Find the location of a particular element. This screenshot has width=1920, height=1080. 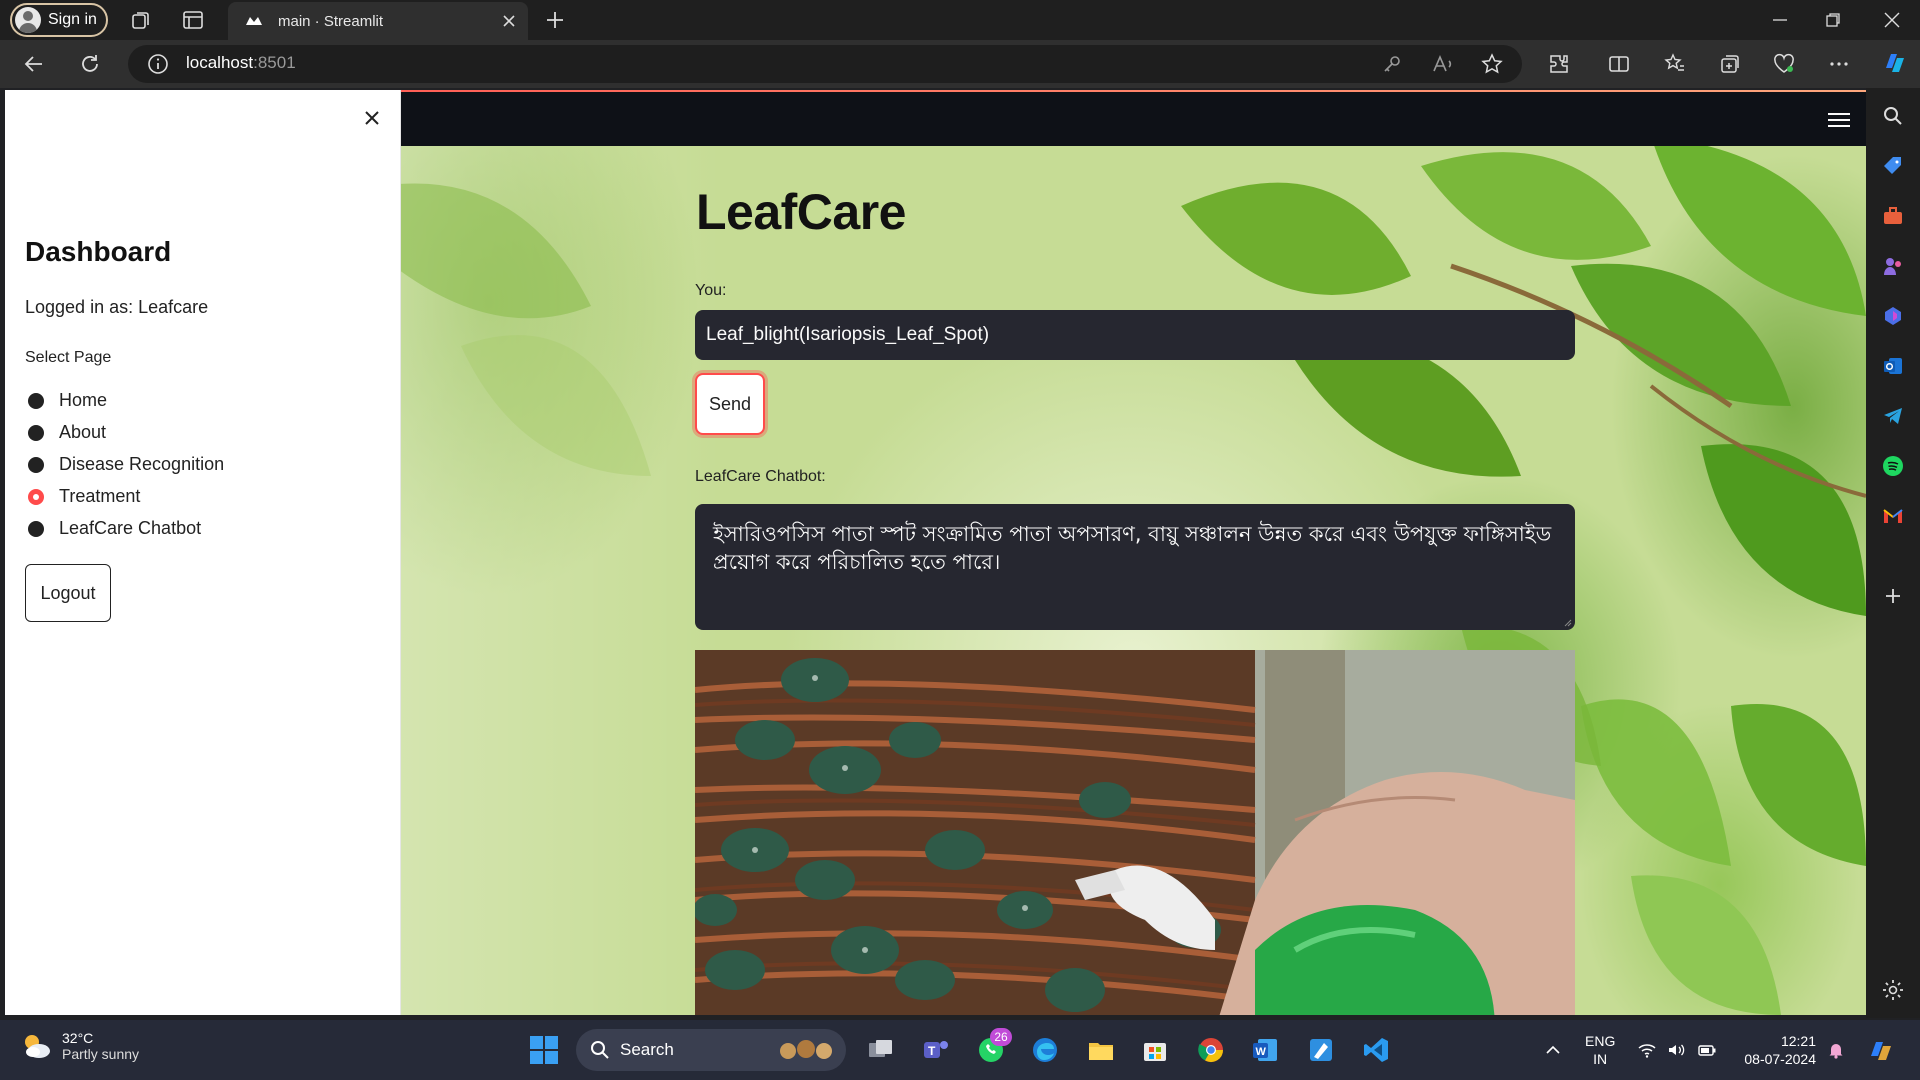

file-explorer-icon is located at coordinates (1101, 1050).